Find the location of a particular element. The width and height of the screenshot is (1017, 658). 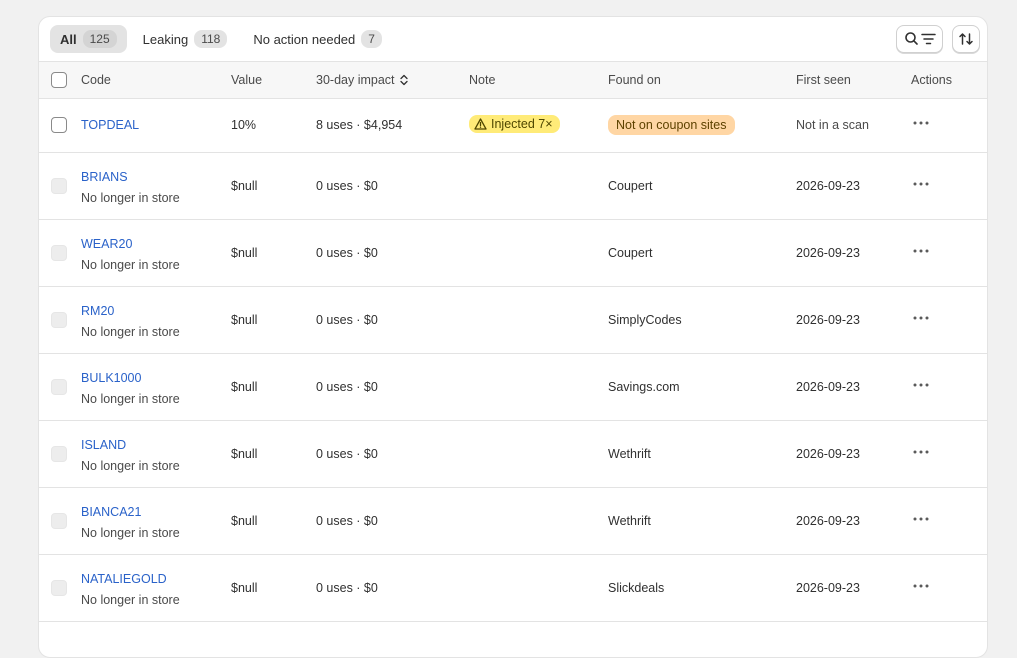

code-link: RM20 is located at coordinates (97, 311).